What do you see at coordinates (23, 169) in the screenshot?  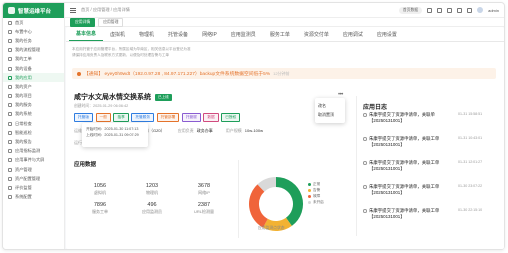 I see `sidebar-item-label: 资产管理` at bounding box center [23, 169].